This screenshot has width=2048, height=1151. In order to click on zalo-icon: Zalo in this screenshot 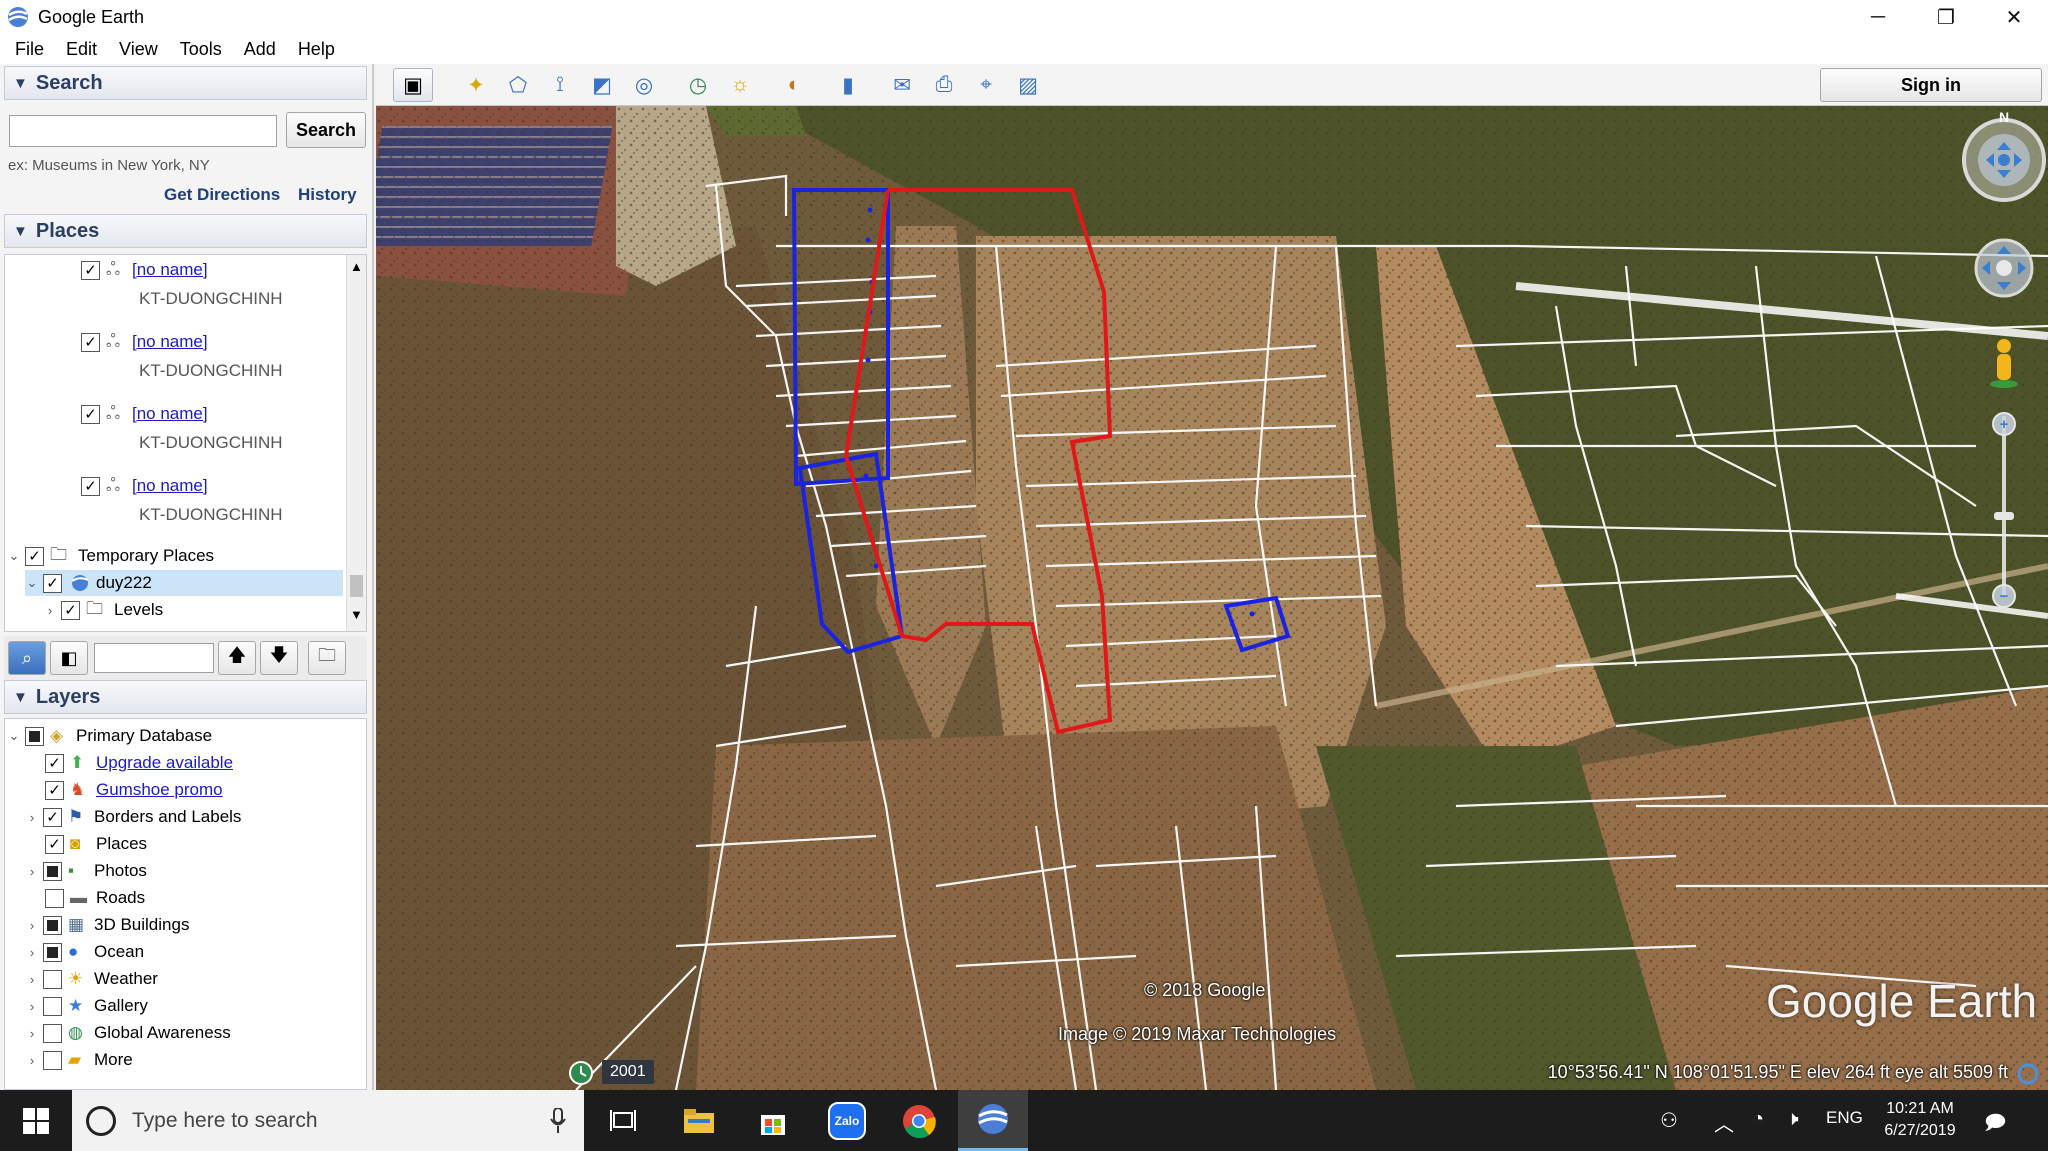, I will do `click(847, 1120)`.